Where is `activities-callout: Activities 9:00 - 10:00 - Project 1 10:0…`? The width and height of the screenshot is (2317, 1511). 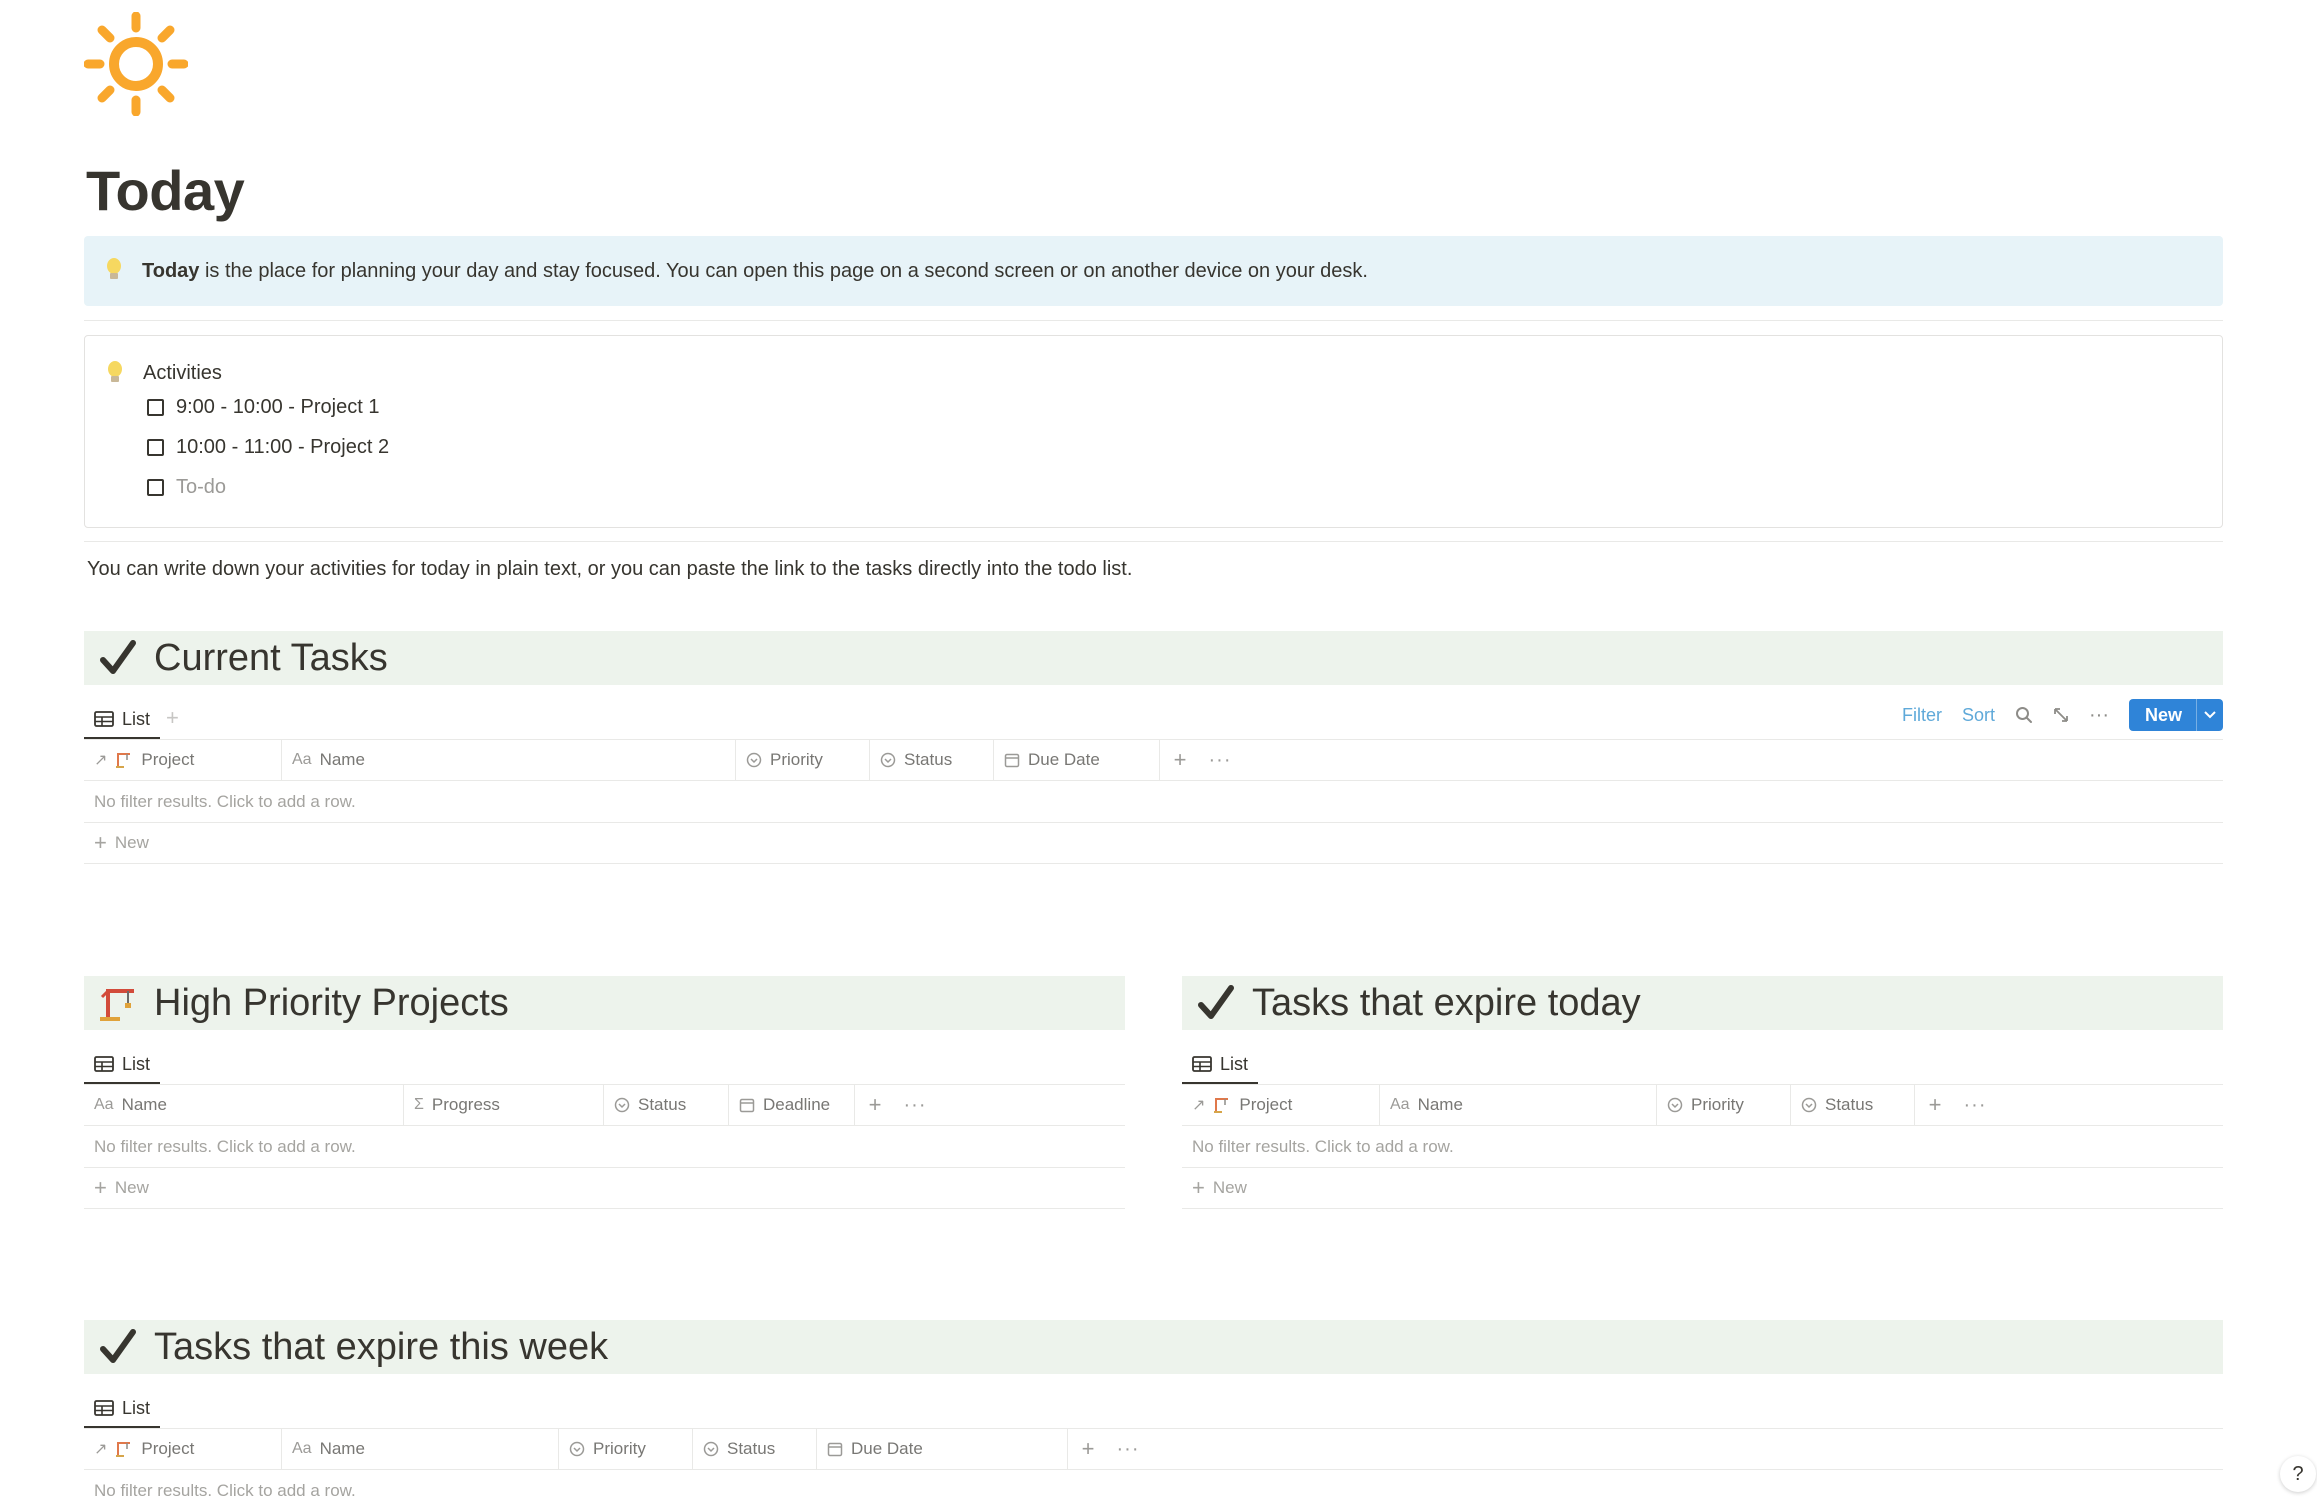
activities-callout: Activities 9:00 - 10:00 - Project 1 10:0… is located at coordinates (1153, 431).